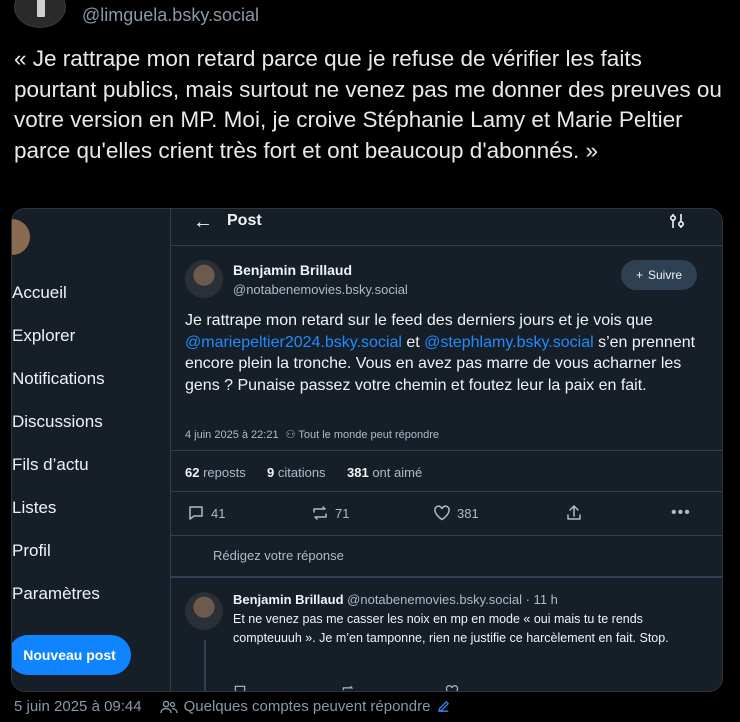  Describe the element at coordinates (665, 275) in the screenshot. I see `follow-label: Suivre` at that location.